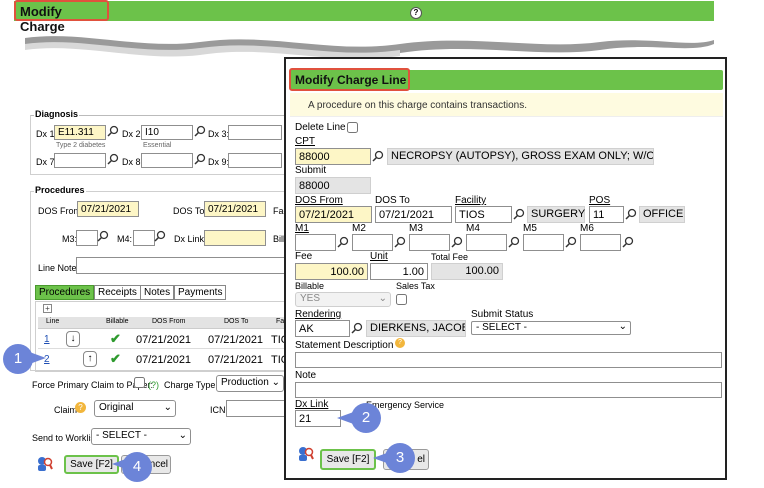  I want to click on dx7-input, so click(80, 160).